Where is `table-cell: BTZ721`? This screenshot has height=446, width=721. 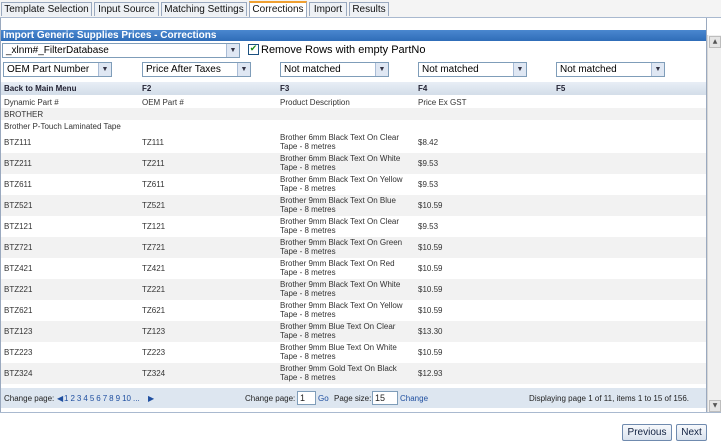
table-cell: BTZ721 is located at coordinates (18, 247).